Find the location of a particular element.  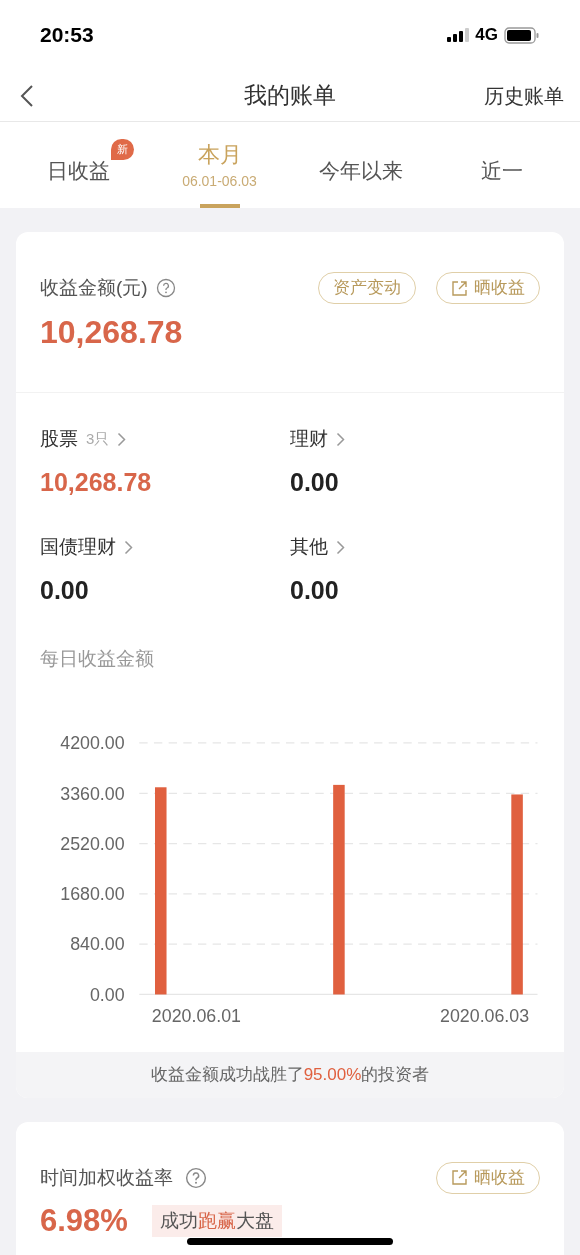

tab-indicator is located at coordinates (219, 206).